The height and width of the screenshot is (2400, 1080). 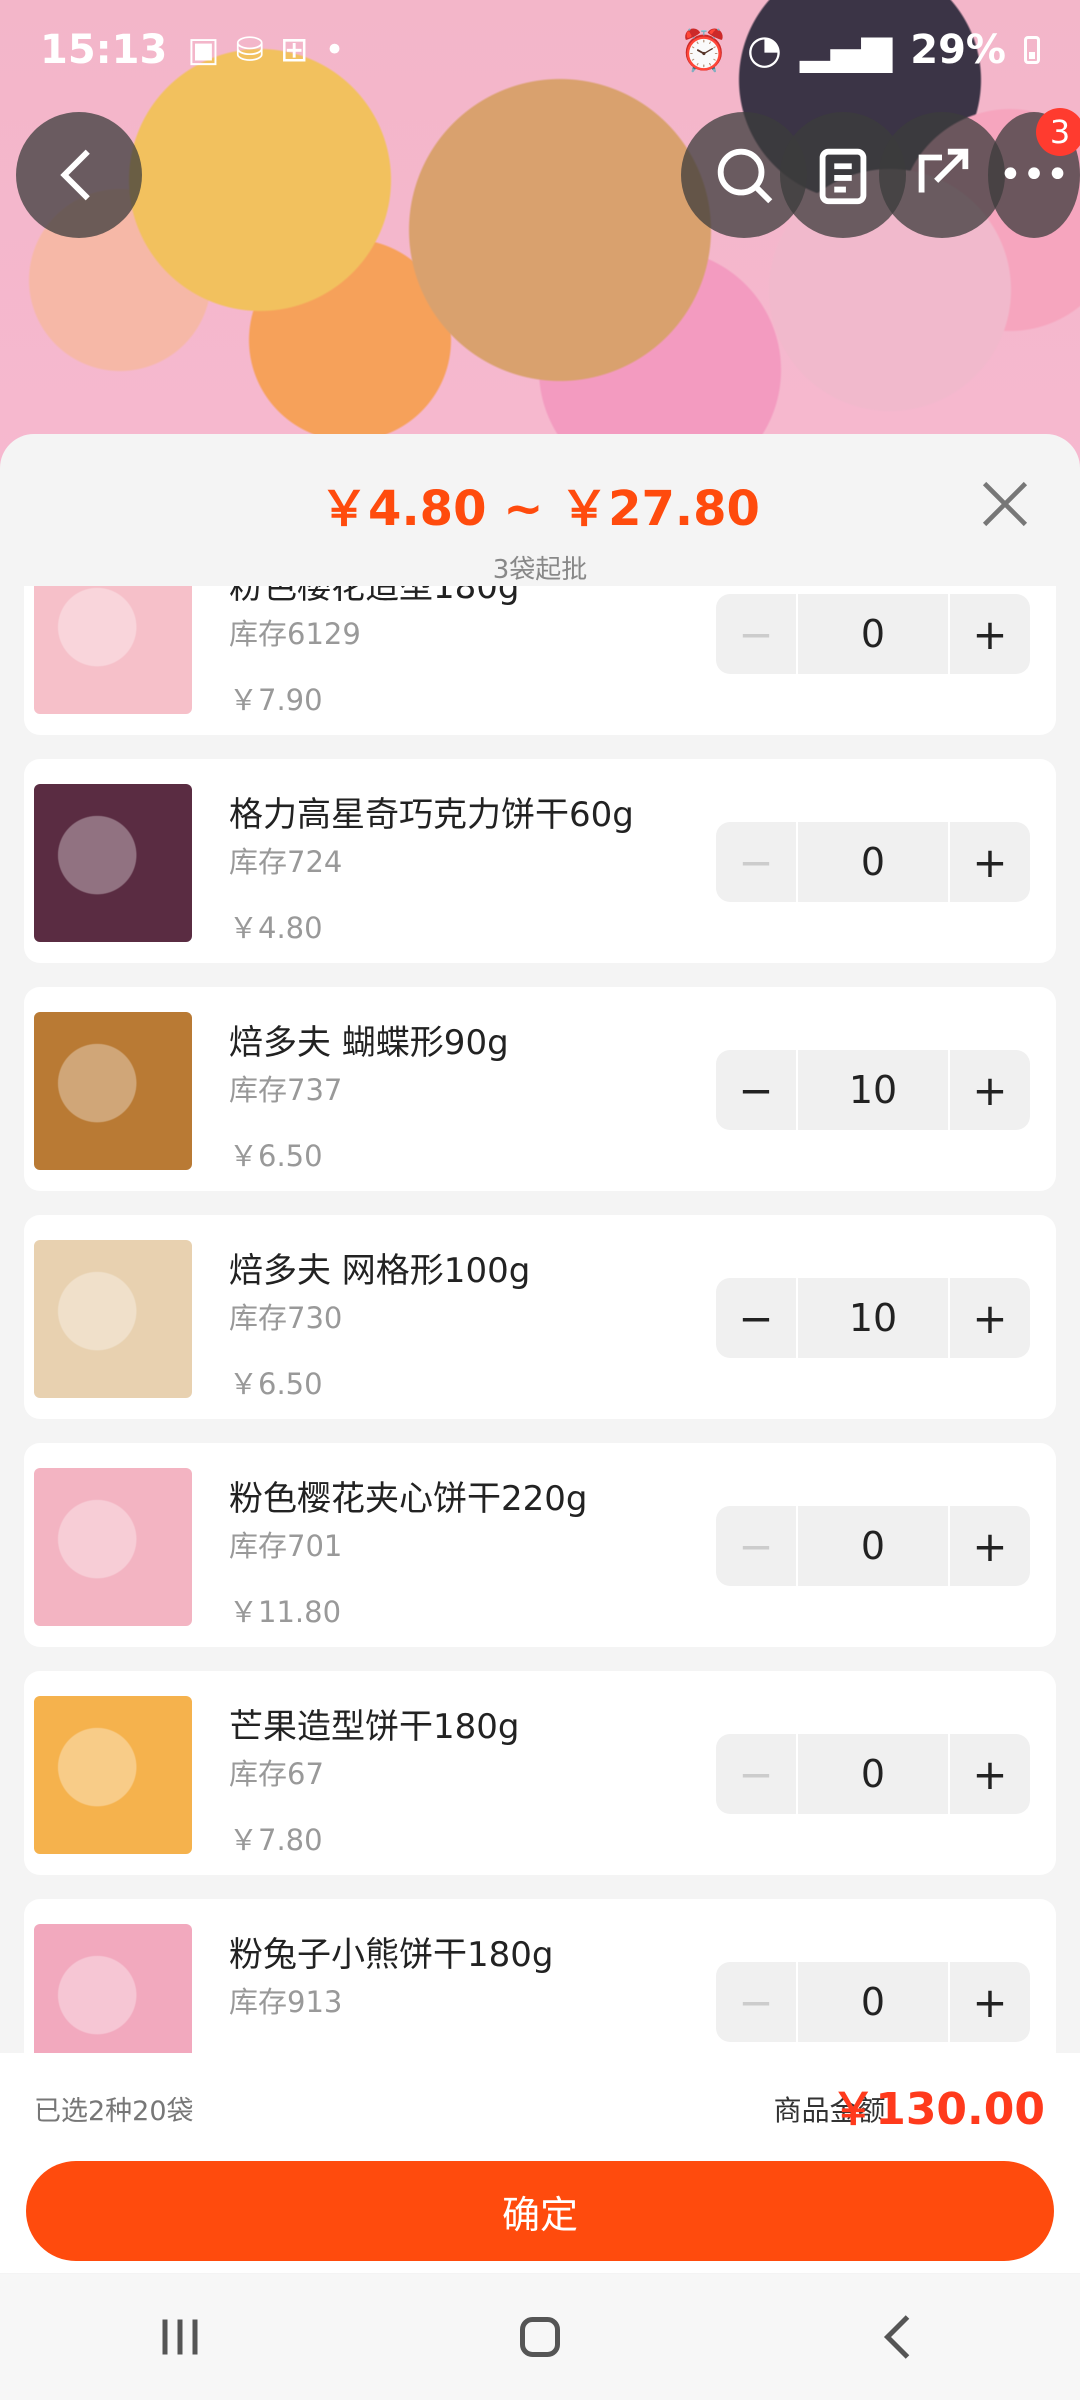 I want to click on min-order-text: 3袋起批, so click(x=540, y=570).